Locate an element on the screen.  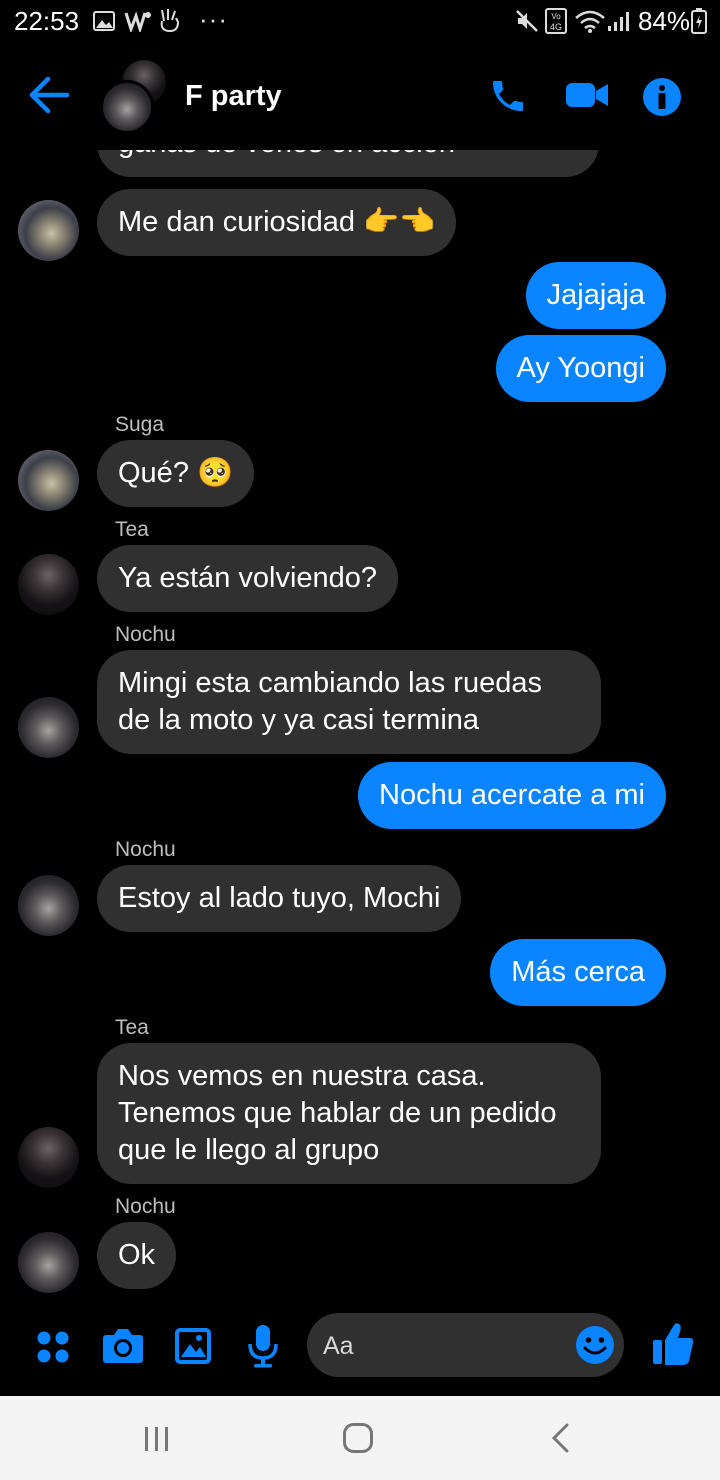
group-avatar is located at coordinates (135, 97).